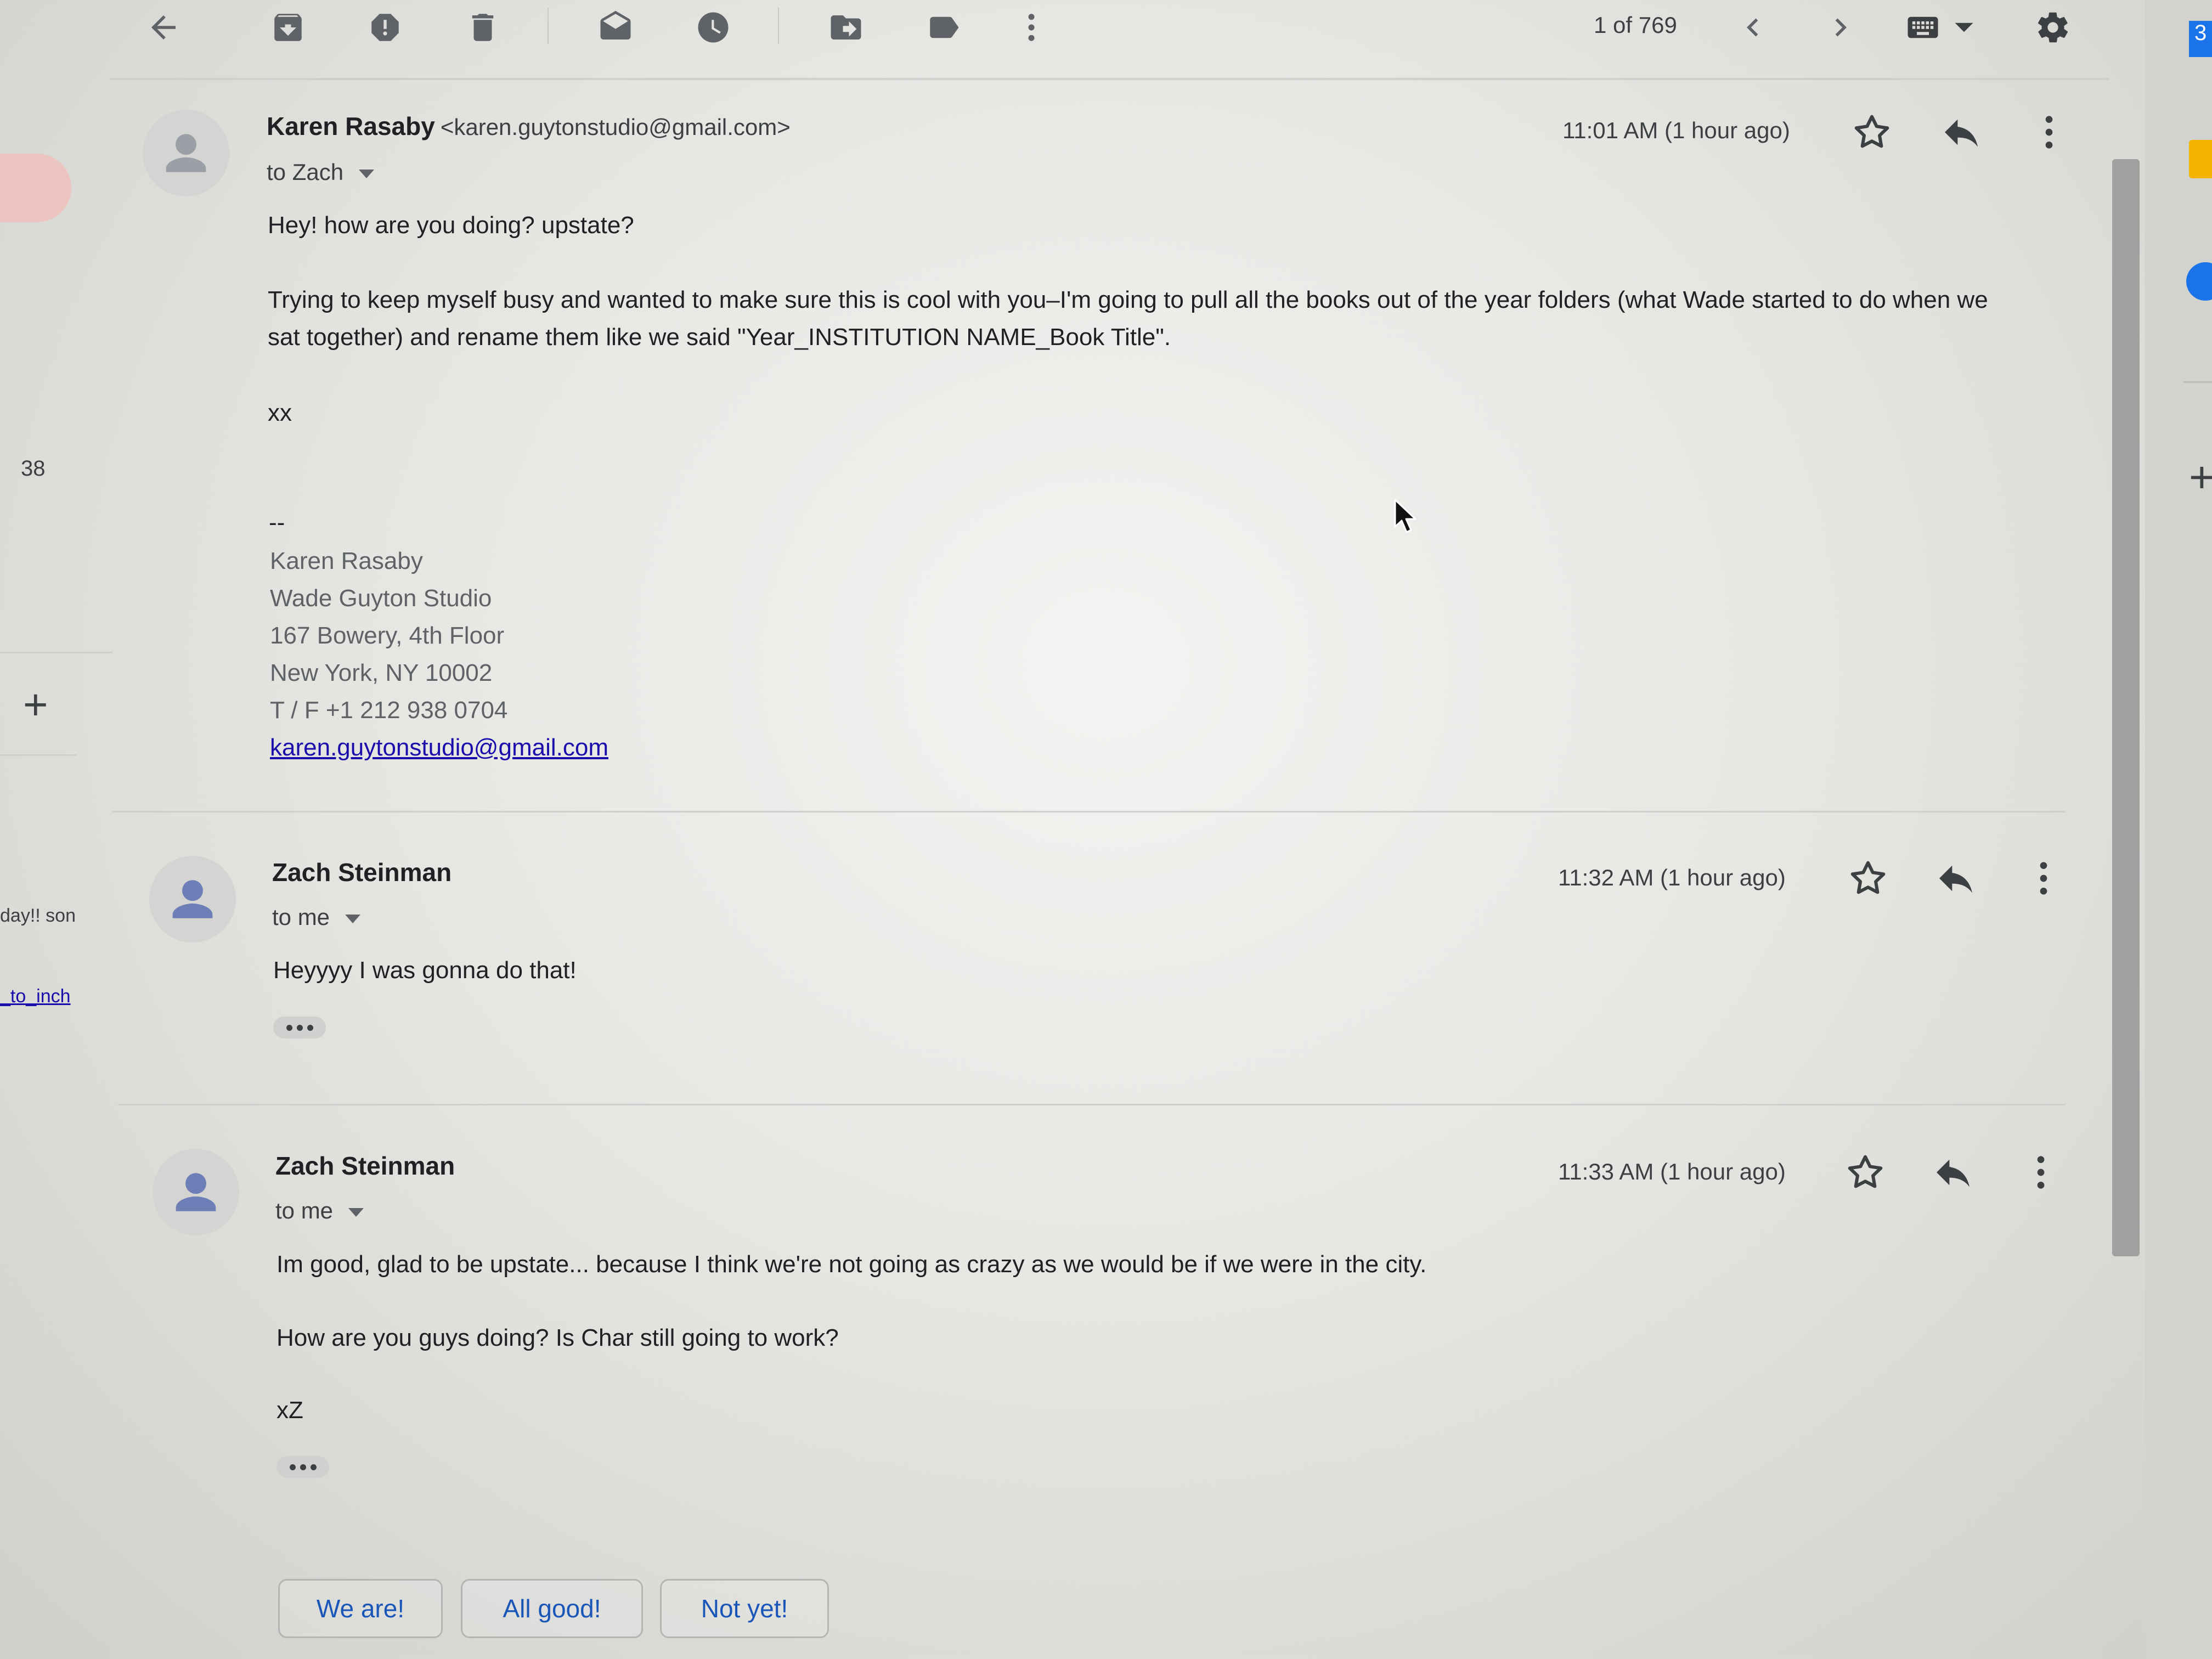 The height and width of the screenshot is (1659, 2212). What do you see at coordinates (483, 27) in the screenshot?
I see `delete-icon` at bounding box center [483, 27].